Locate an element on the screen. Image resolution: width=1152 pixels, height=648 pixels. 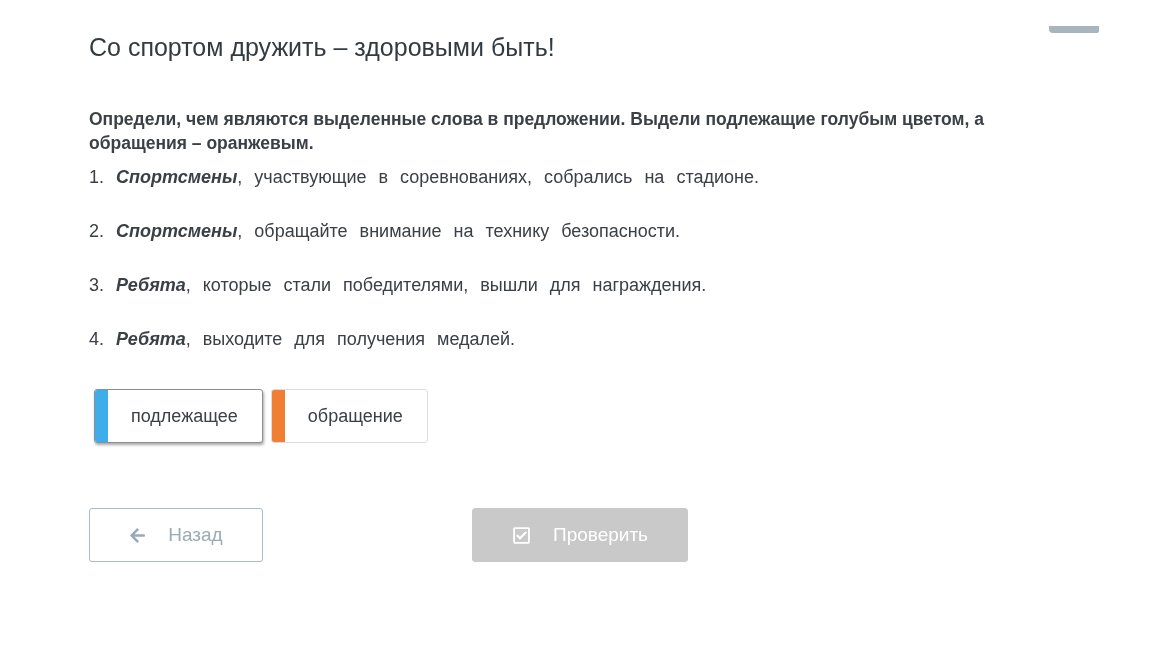
sentence-text: Спортсмены, участвующие в соревнованиях, собрались на стадионе. is located at coordinates (437, 177).